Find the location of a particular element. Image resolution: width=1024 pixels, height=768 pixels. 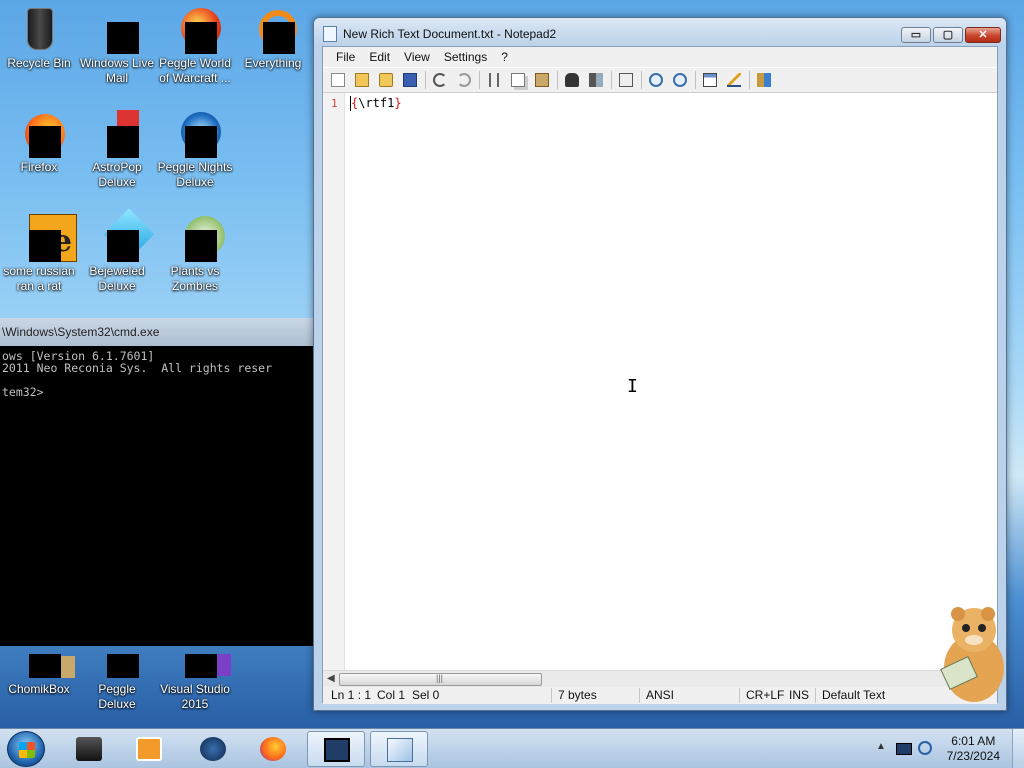

find-button is located at coordinates (572, 80).